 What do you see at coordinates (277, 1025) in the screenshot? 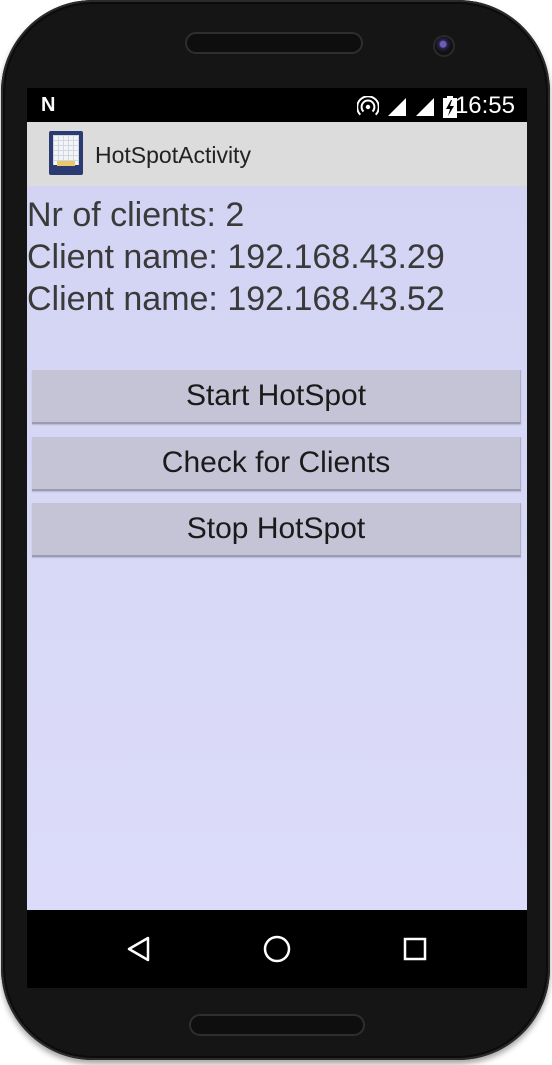
I see `bottom-speaker` at bounding box center [277, 1025].